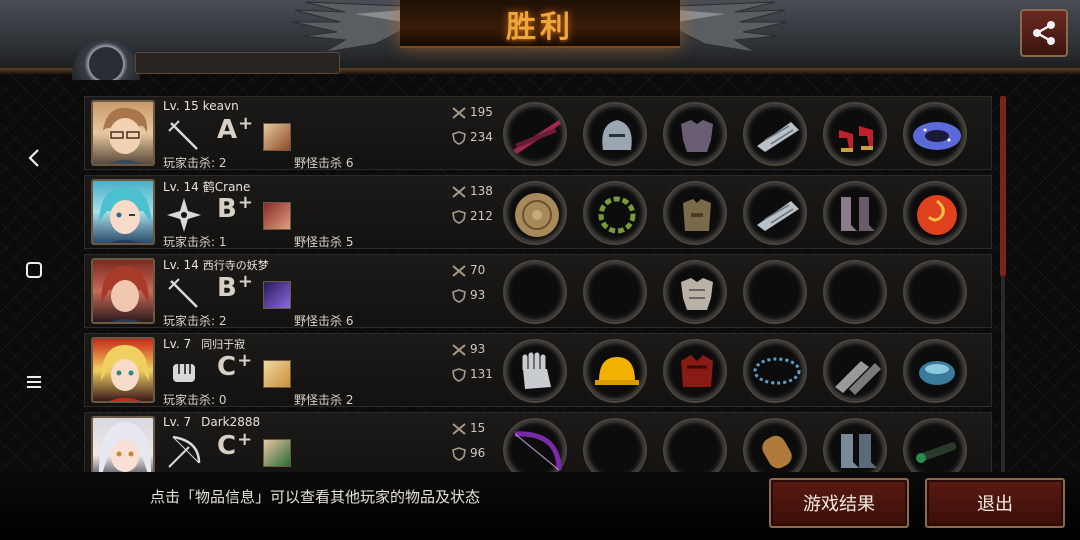  I want to click on player-row: Lv. 15 keavn A+ 玩家击杀: 2 野怪击杀 6 195 234, so click(538, 133).